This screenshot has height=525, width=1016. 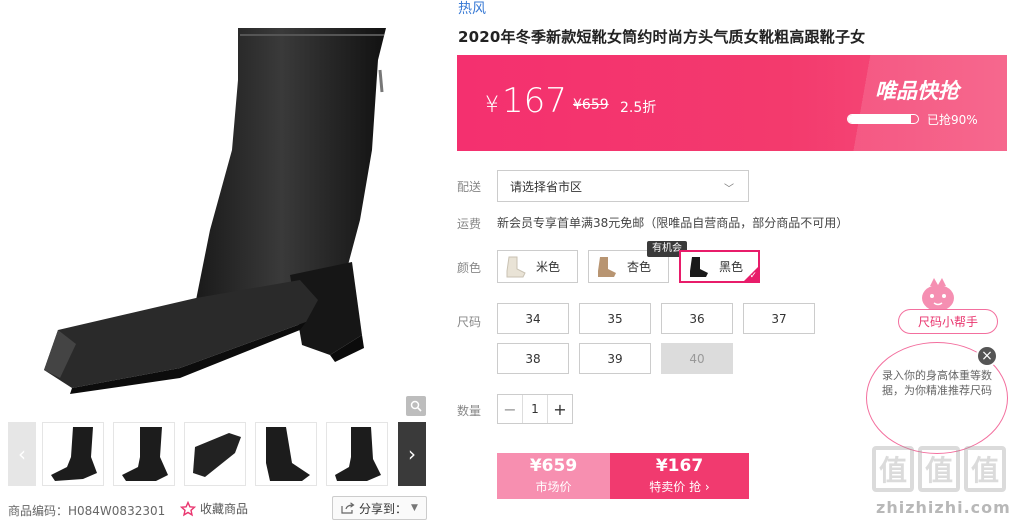 What do you see at coordinates (546, 186) in the screenshot?
I see `shipping-region-value: 请选择省市区` at bounding box center [546, 186].